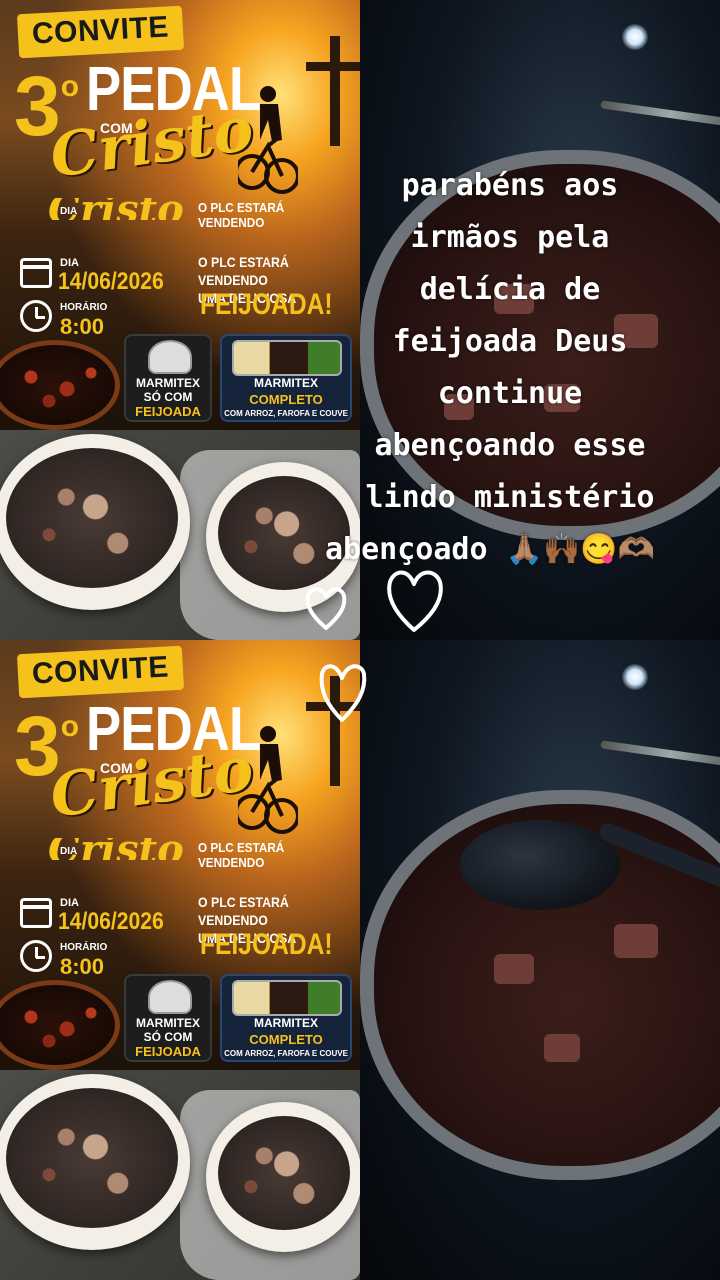 The height and width of the screenshot is (1280, 720). Describe the element at coordinates (490, 549) in the screenshot. I see `caption-line: abençoado 🙏🏽🙌🏾😋🫶🏽` at that location.